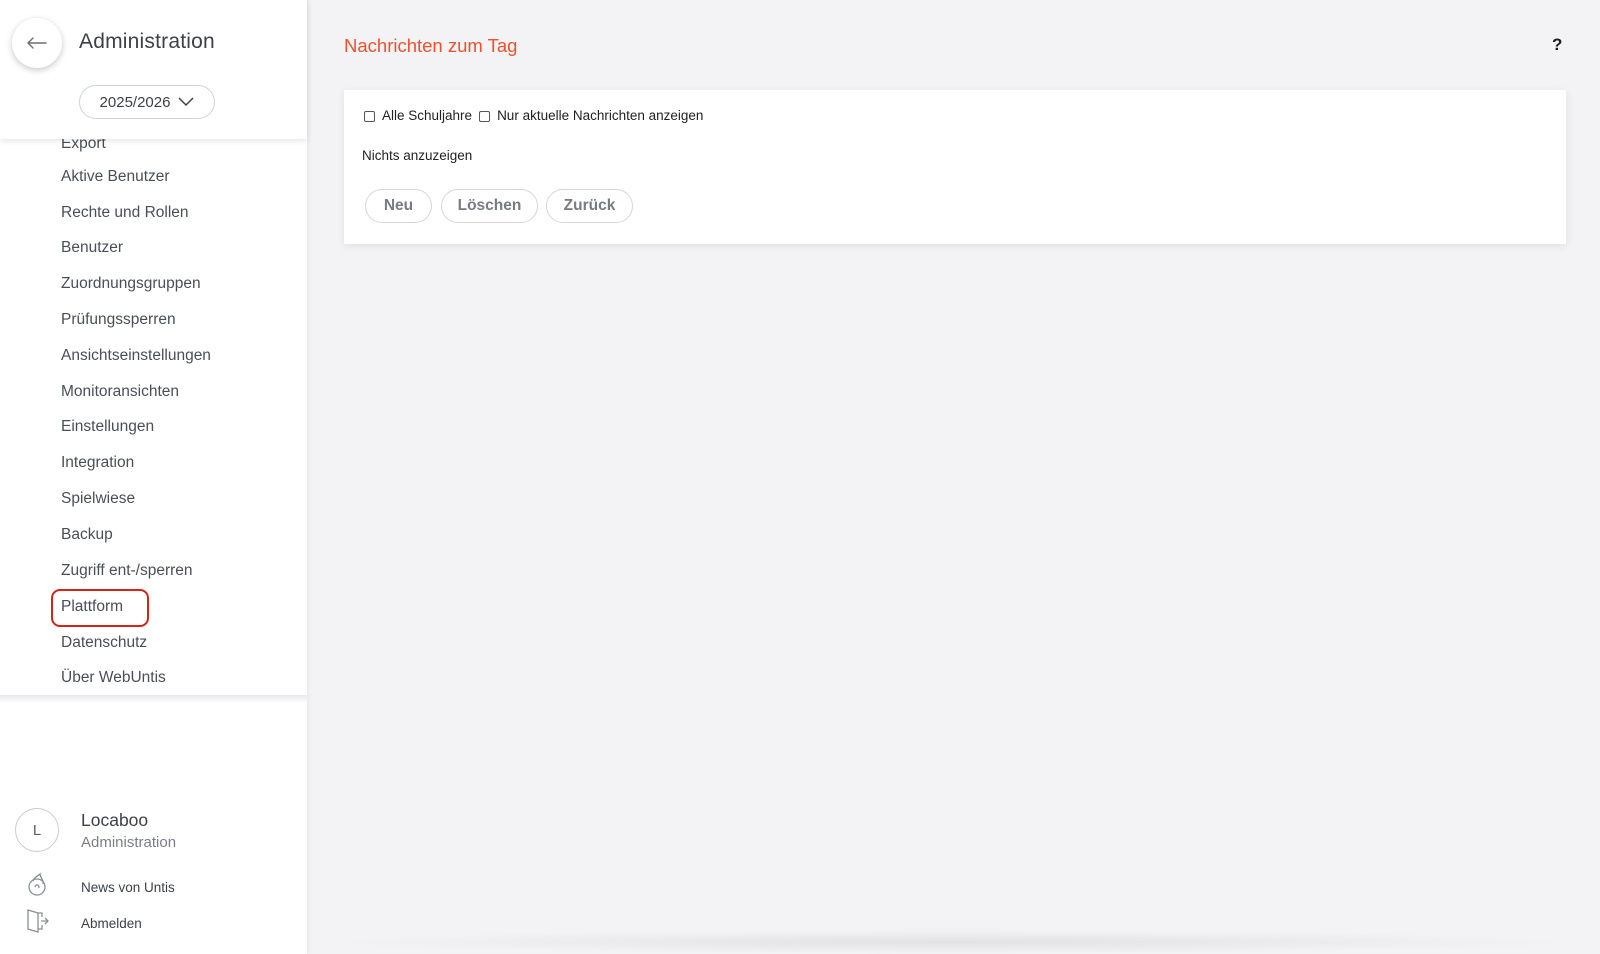 The width and height of the screenshot is (1600, 954). What do you see at coordinates (114, 820) in the screenshot?
I see `user-name: Locaboo` at bounding box center [114, 820].